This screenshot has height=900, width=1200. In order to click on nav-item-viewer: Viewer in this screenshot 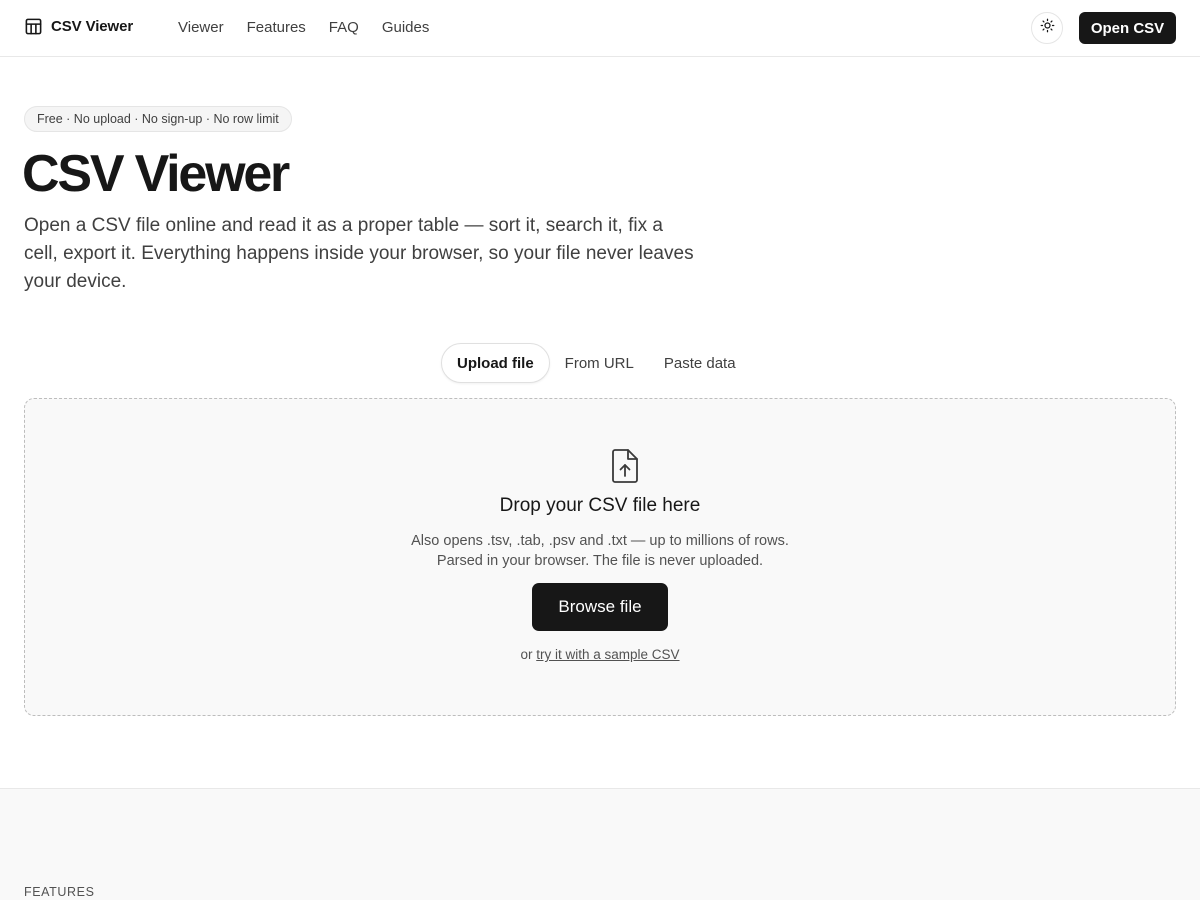, I will do `click(201, 28)`.